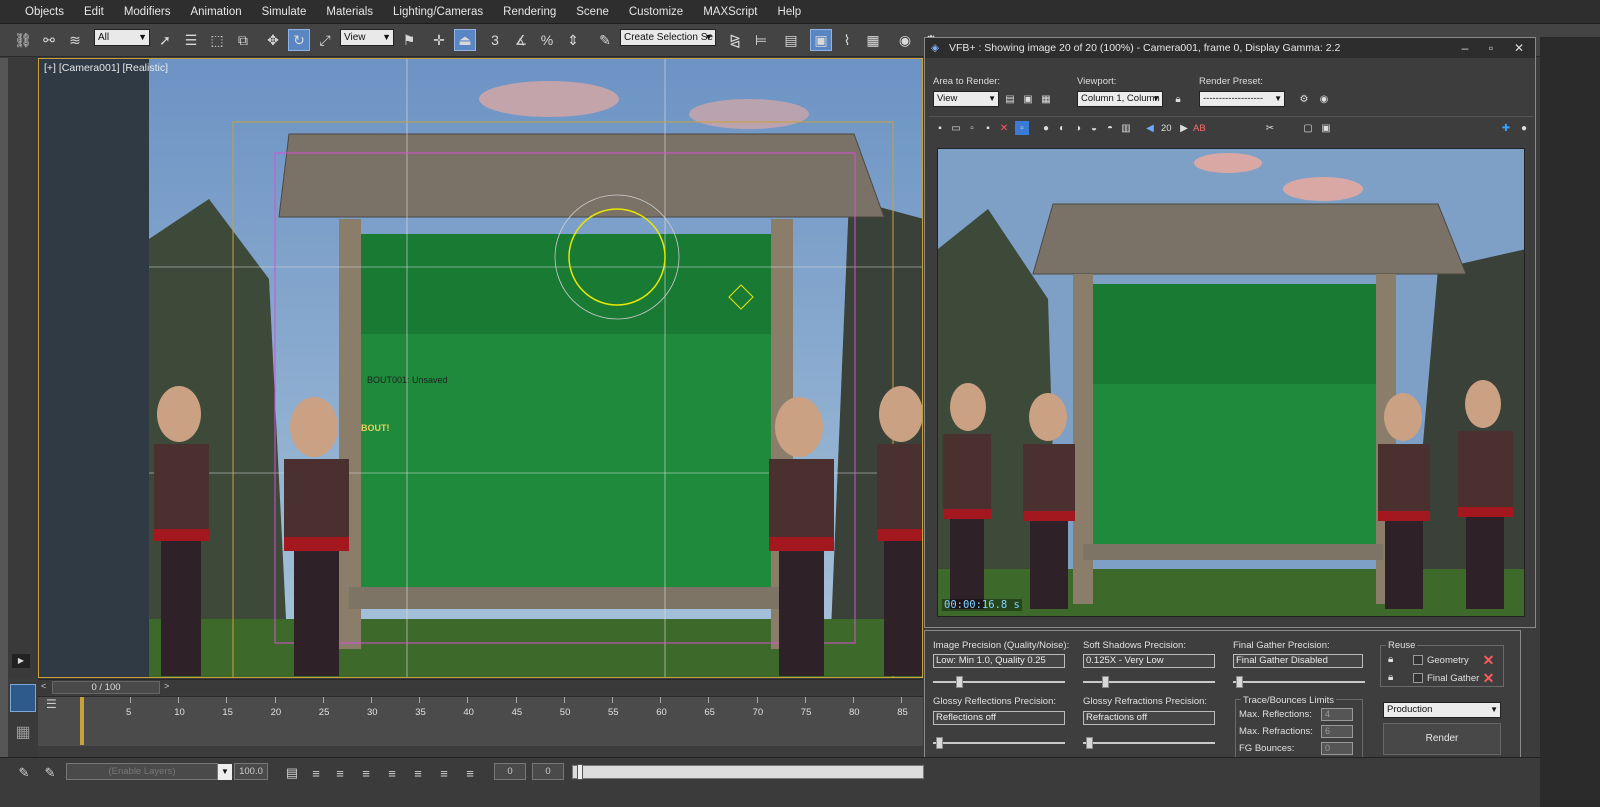 This screenshot has width=1600, height=807. Describe the element at coordinates (480, 721) in the screenshot. I see `track-bar: 5 10 15 20 25 30 35 40 45 50 55 60 65 70 75 80 85` at that location.